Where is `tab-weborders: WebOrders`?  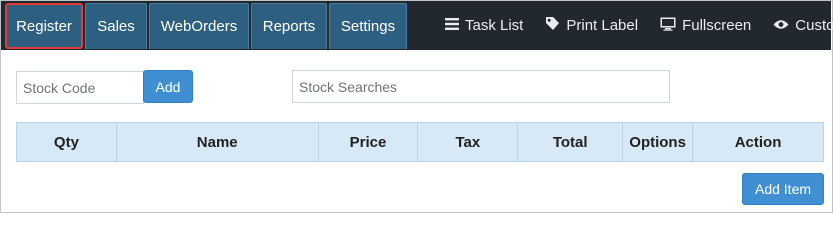
tab-weborders: WebOrders is located at coordinates (199, 26).